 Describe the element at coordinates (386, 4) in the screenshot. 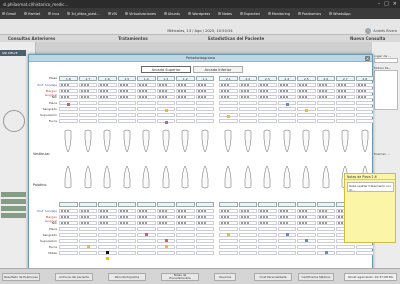

I see `maximize-icon: □` at that location.